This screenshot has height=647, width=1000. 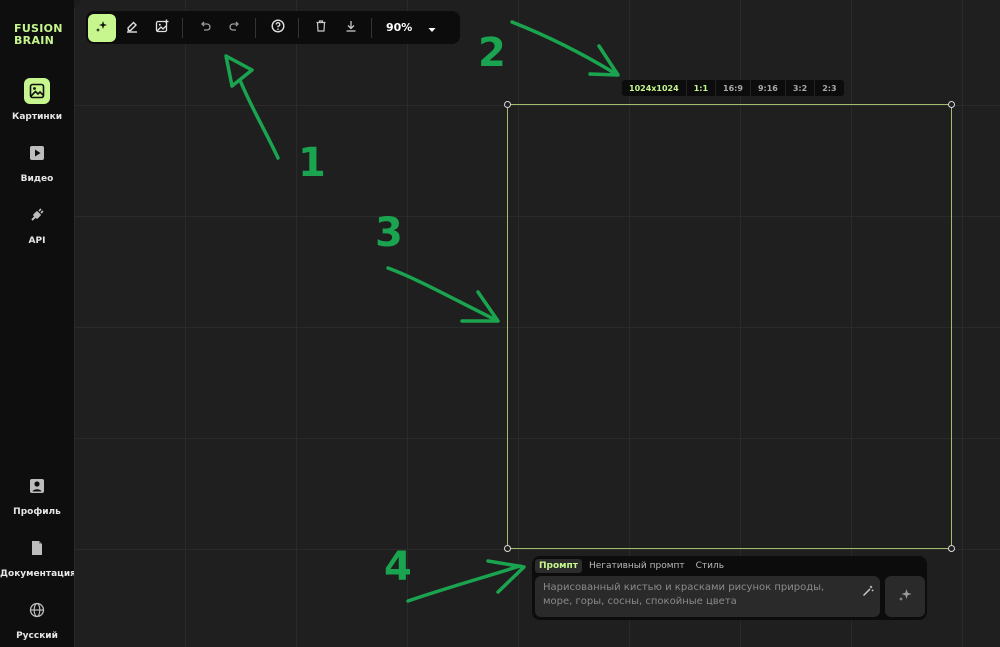 I want to click on image-icon, so click(x=37, y=91).